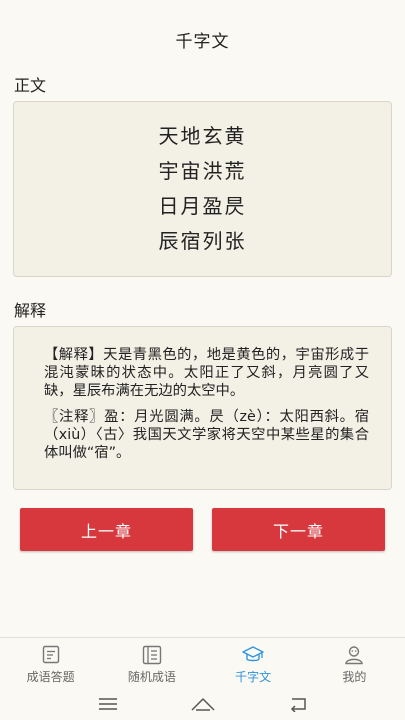 This screenshot has height=720, width=405. I want to click on bottom-tab-bar: 成语答题 随机成语 千字文 我的, so click(202, 662).